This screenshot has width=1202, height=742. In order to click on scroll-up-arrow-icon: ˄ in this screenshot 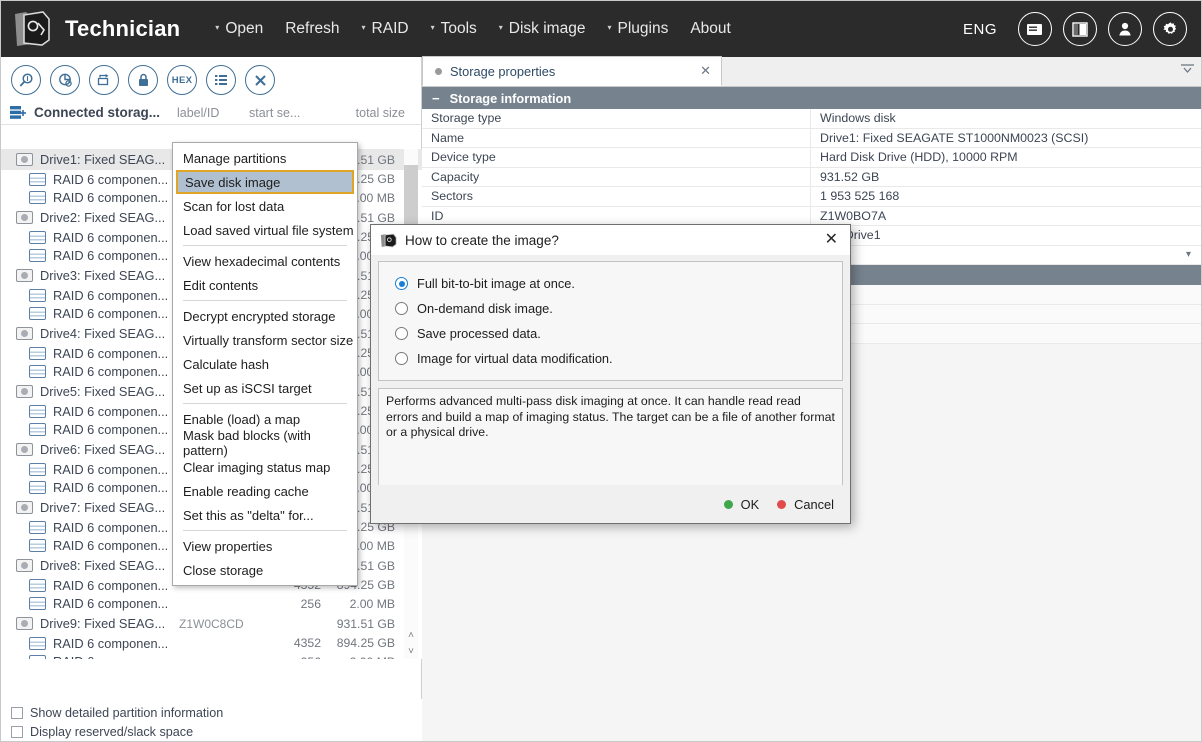, I will do `click(411, 635)`.